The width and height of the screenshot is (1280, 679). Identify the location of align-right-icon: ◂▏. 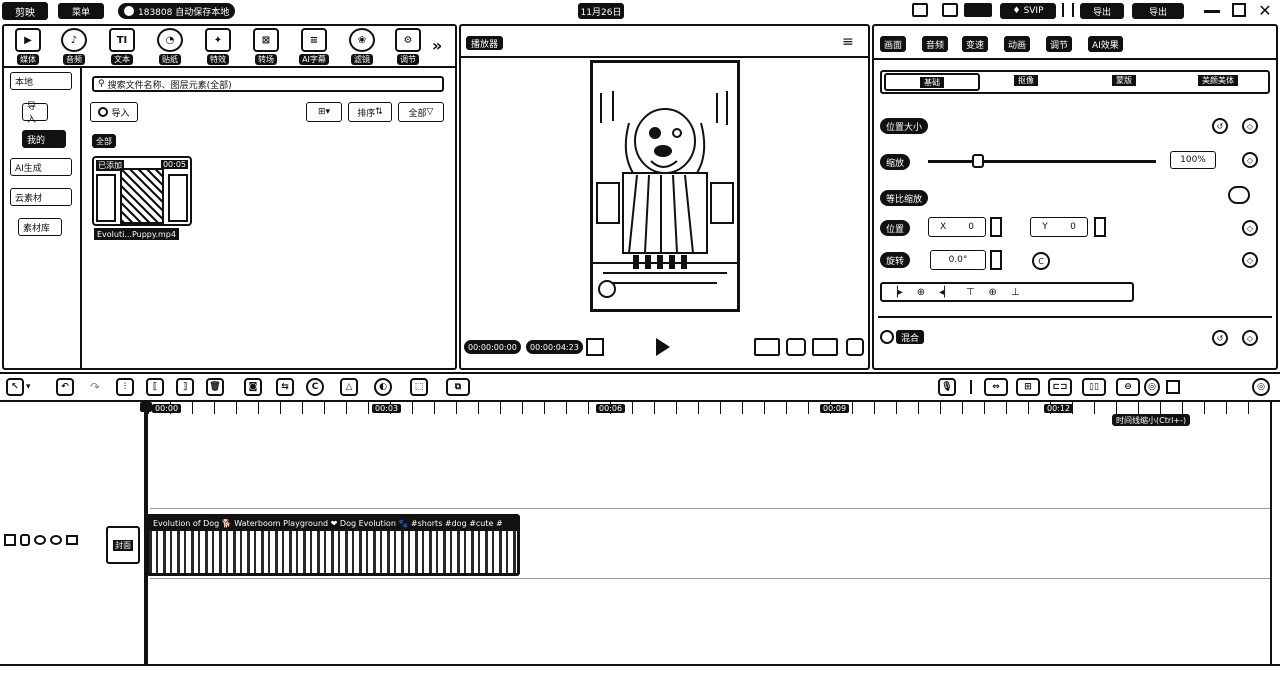
(945, 292).